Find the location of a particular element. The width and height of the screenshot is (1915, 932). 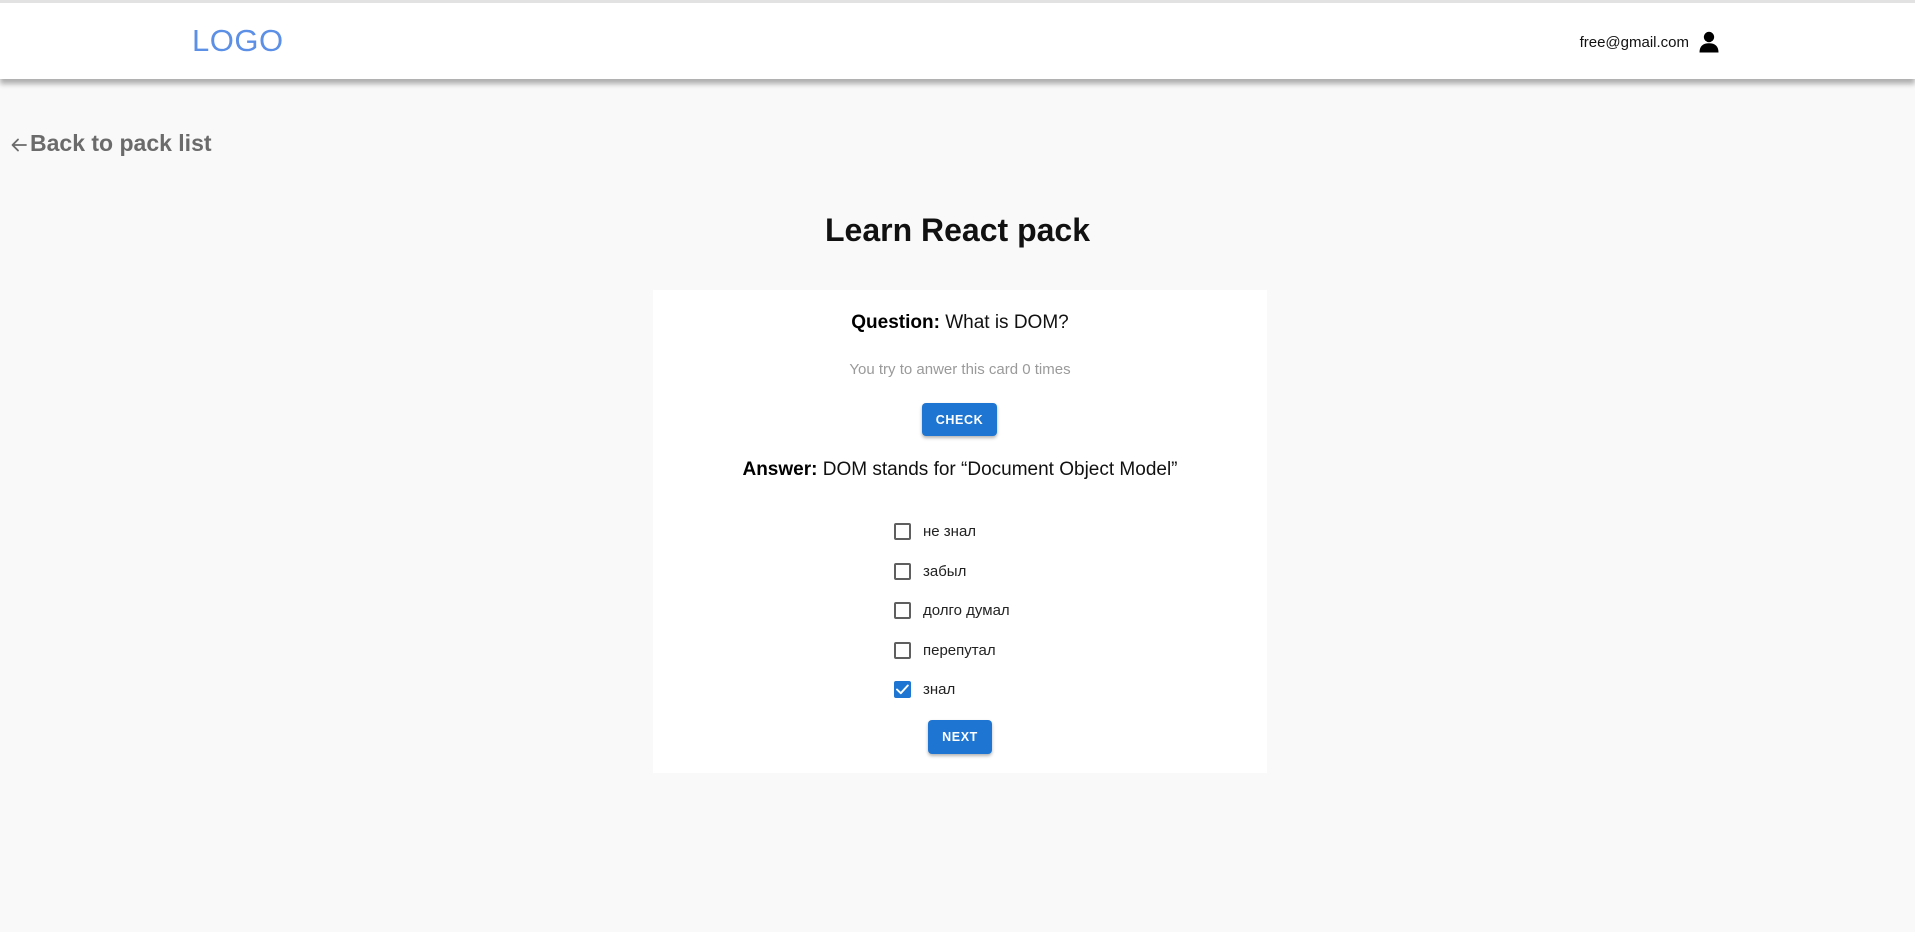

answer-text: DOM stands for “Document Object Model” is located at coordinates (1000, 469).